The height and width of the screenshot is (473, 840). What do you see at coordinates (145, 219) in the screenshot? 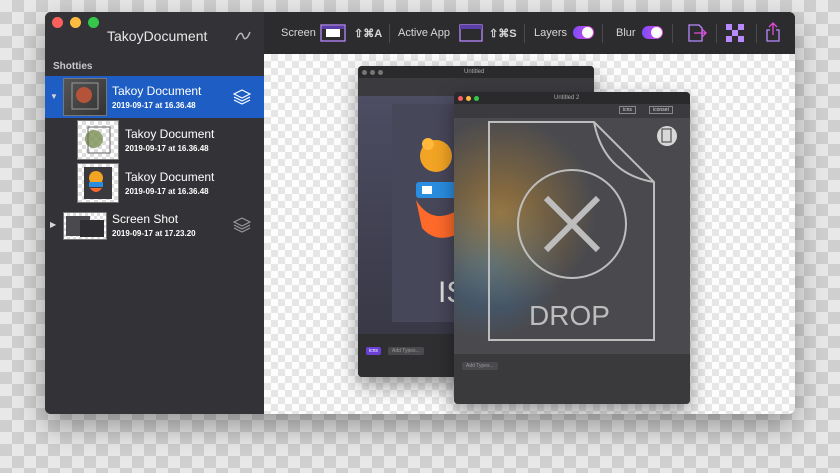
I see `item-title: Screen Shot` at bounding box center [145, 219].